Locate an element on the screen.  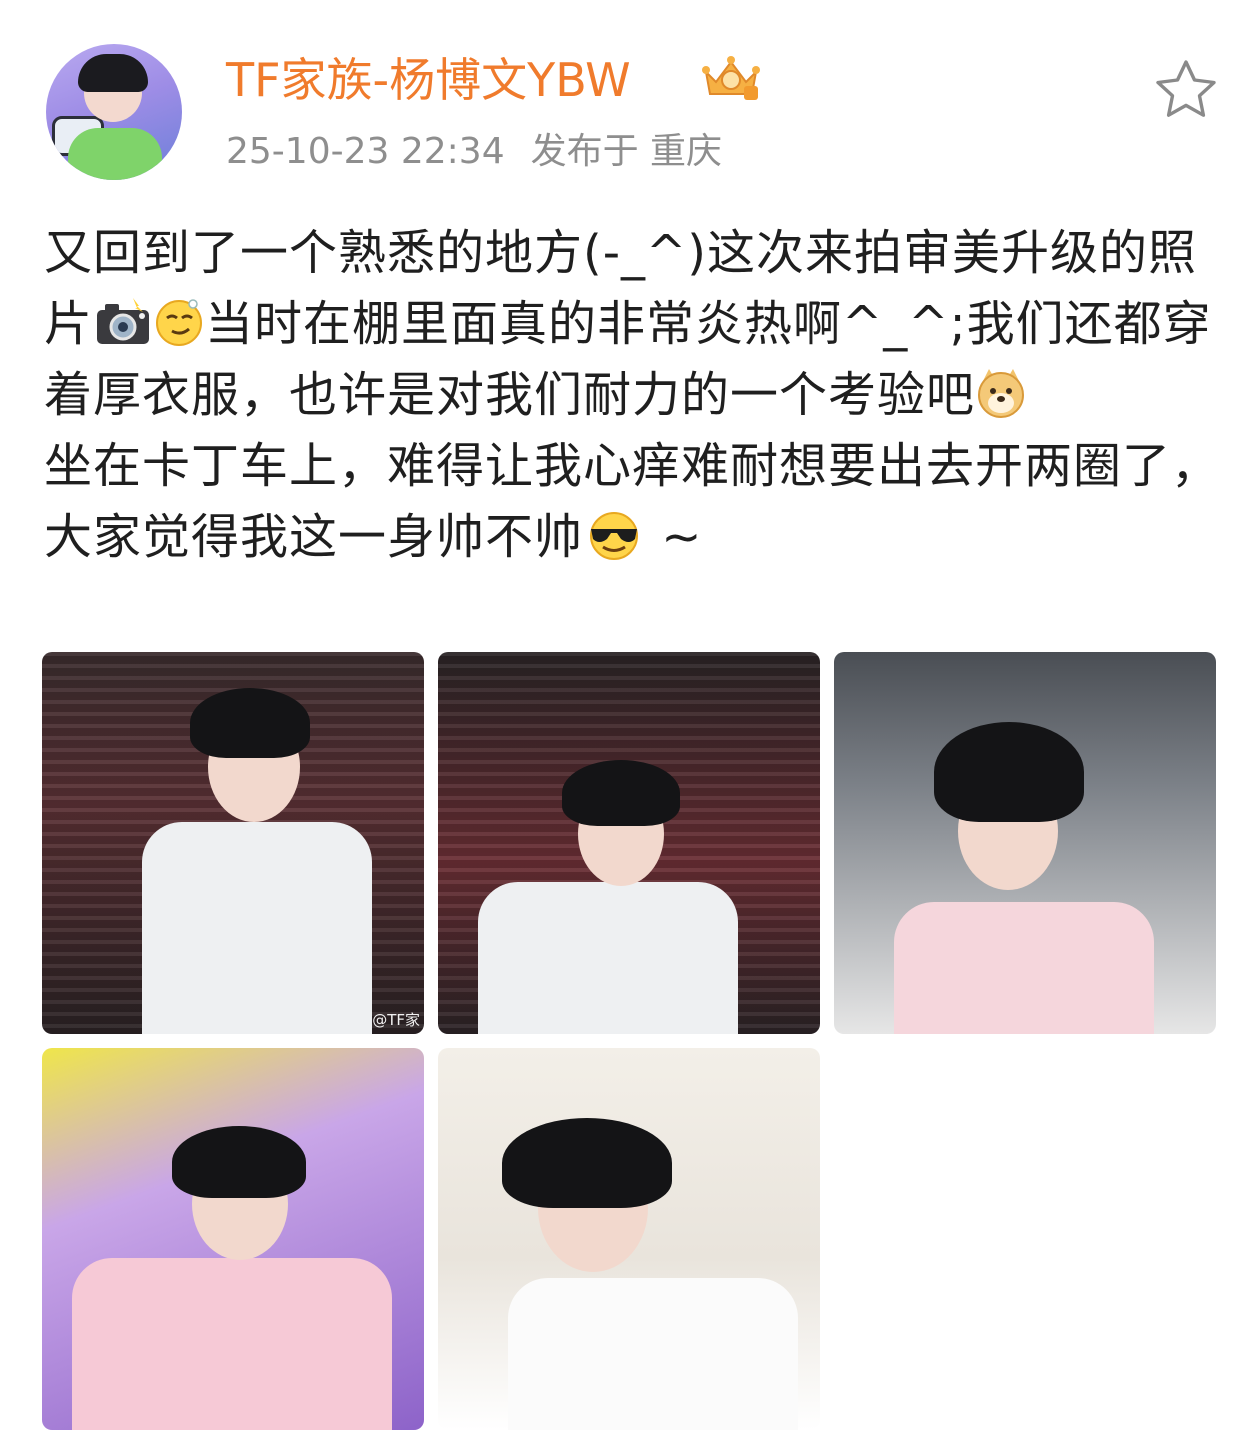
avatar-hair-detail is located at coordinates (113, 73).